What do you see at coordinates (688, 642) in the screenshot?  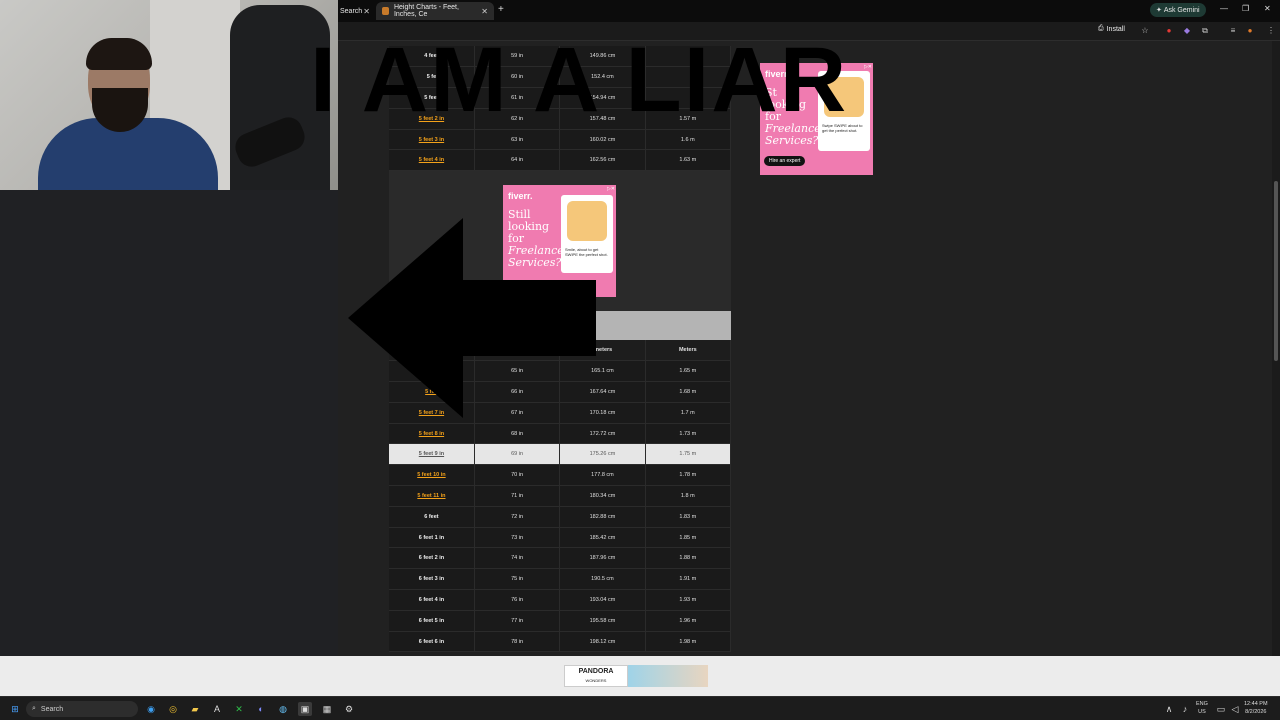 I see `meters-cell: 1.98 m` at bounding box center [688, 642].